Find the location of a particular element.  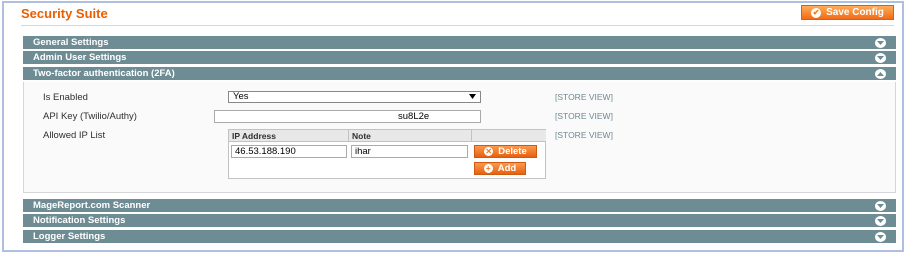

section-title: Two-factor authentication (2FA) is located at coordinates (104, 73).